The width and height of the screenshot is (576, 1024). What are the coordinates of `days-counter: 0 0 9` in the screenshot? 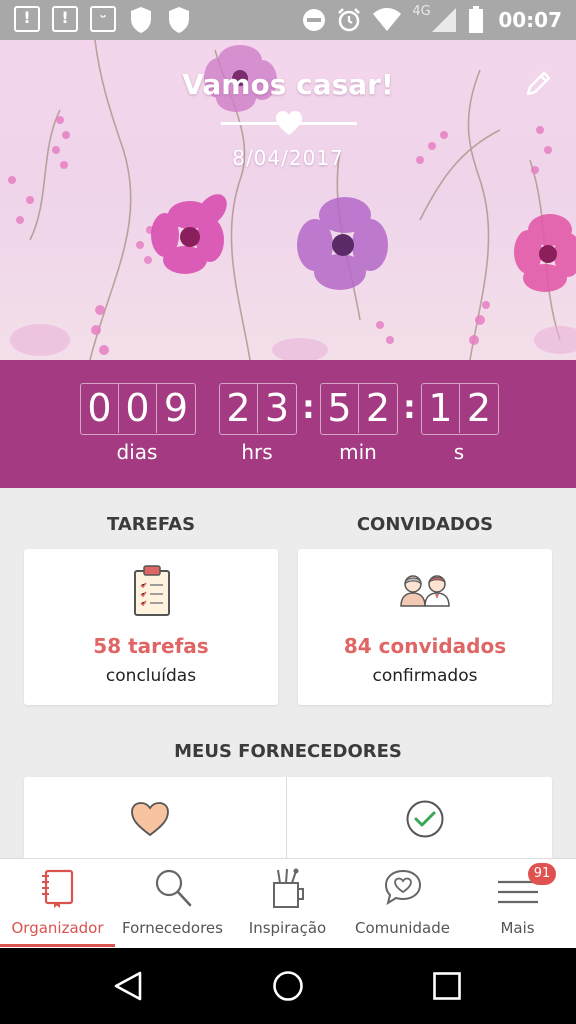 It's located at (138, 409).